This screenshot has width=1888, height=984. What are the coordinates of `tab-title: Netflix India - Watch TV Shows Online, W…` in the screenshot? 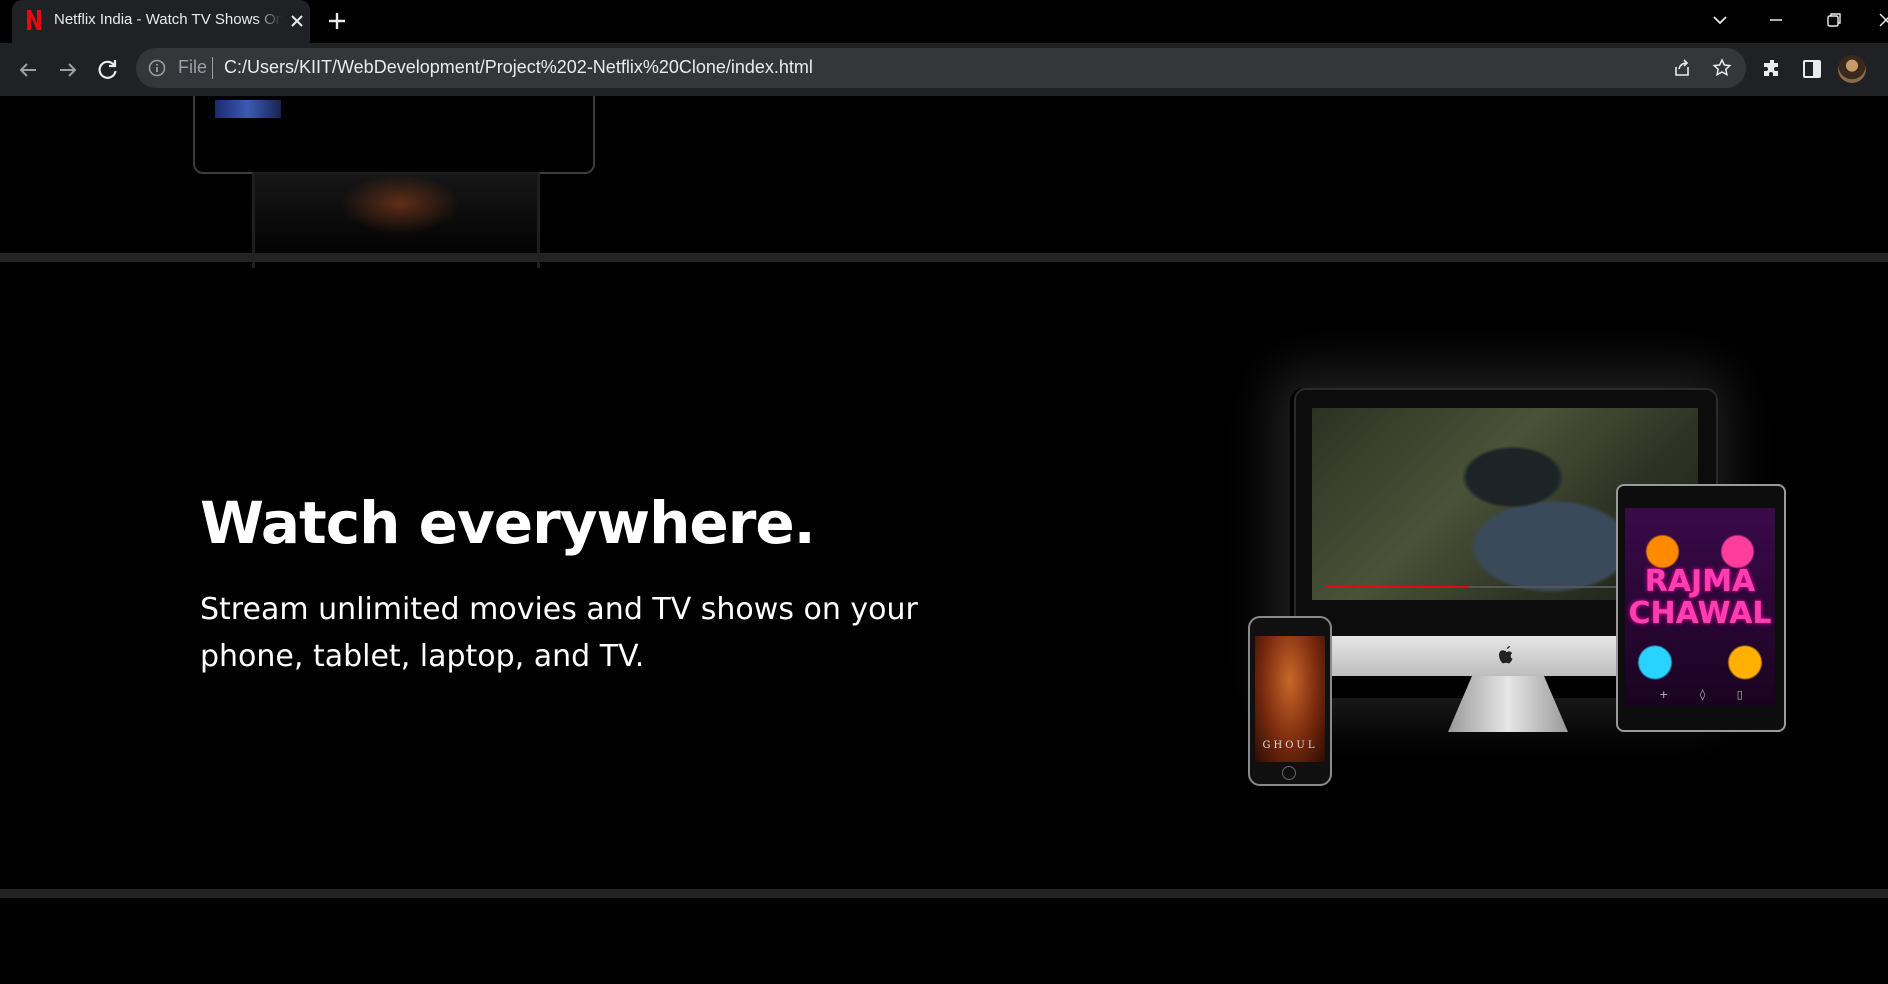 It's located at (168, 19).